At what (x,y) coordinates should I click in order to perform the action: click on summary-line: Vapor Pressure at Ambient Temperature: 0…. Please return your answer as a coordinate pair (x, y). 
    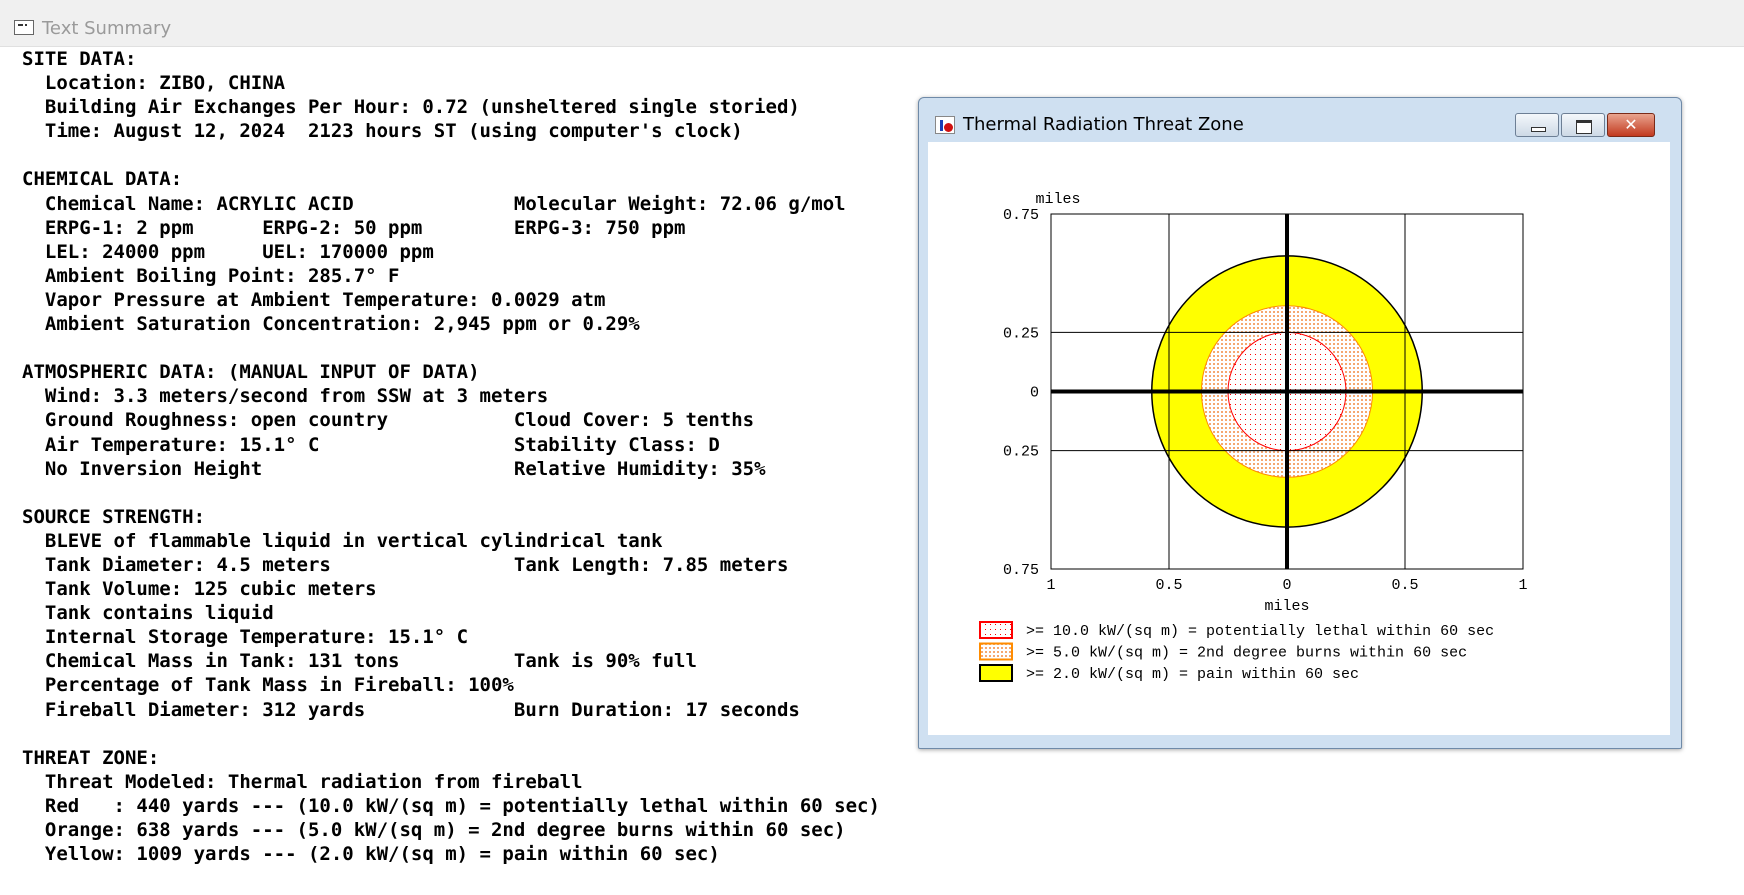
    Looking at the image, I should click on (314, 299).